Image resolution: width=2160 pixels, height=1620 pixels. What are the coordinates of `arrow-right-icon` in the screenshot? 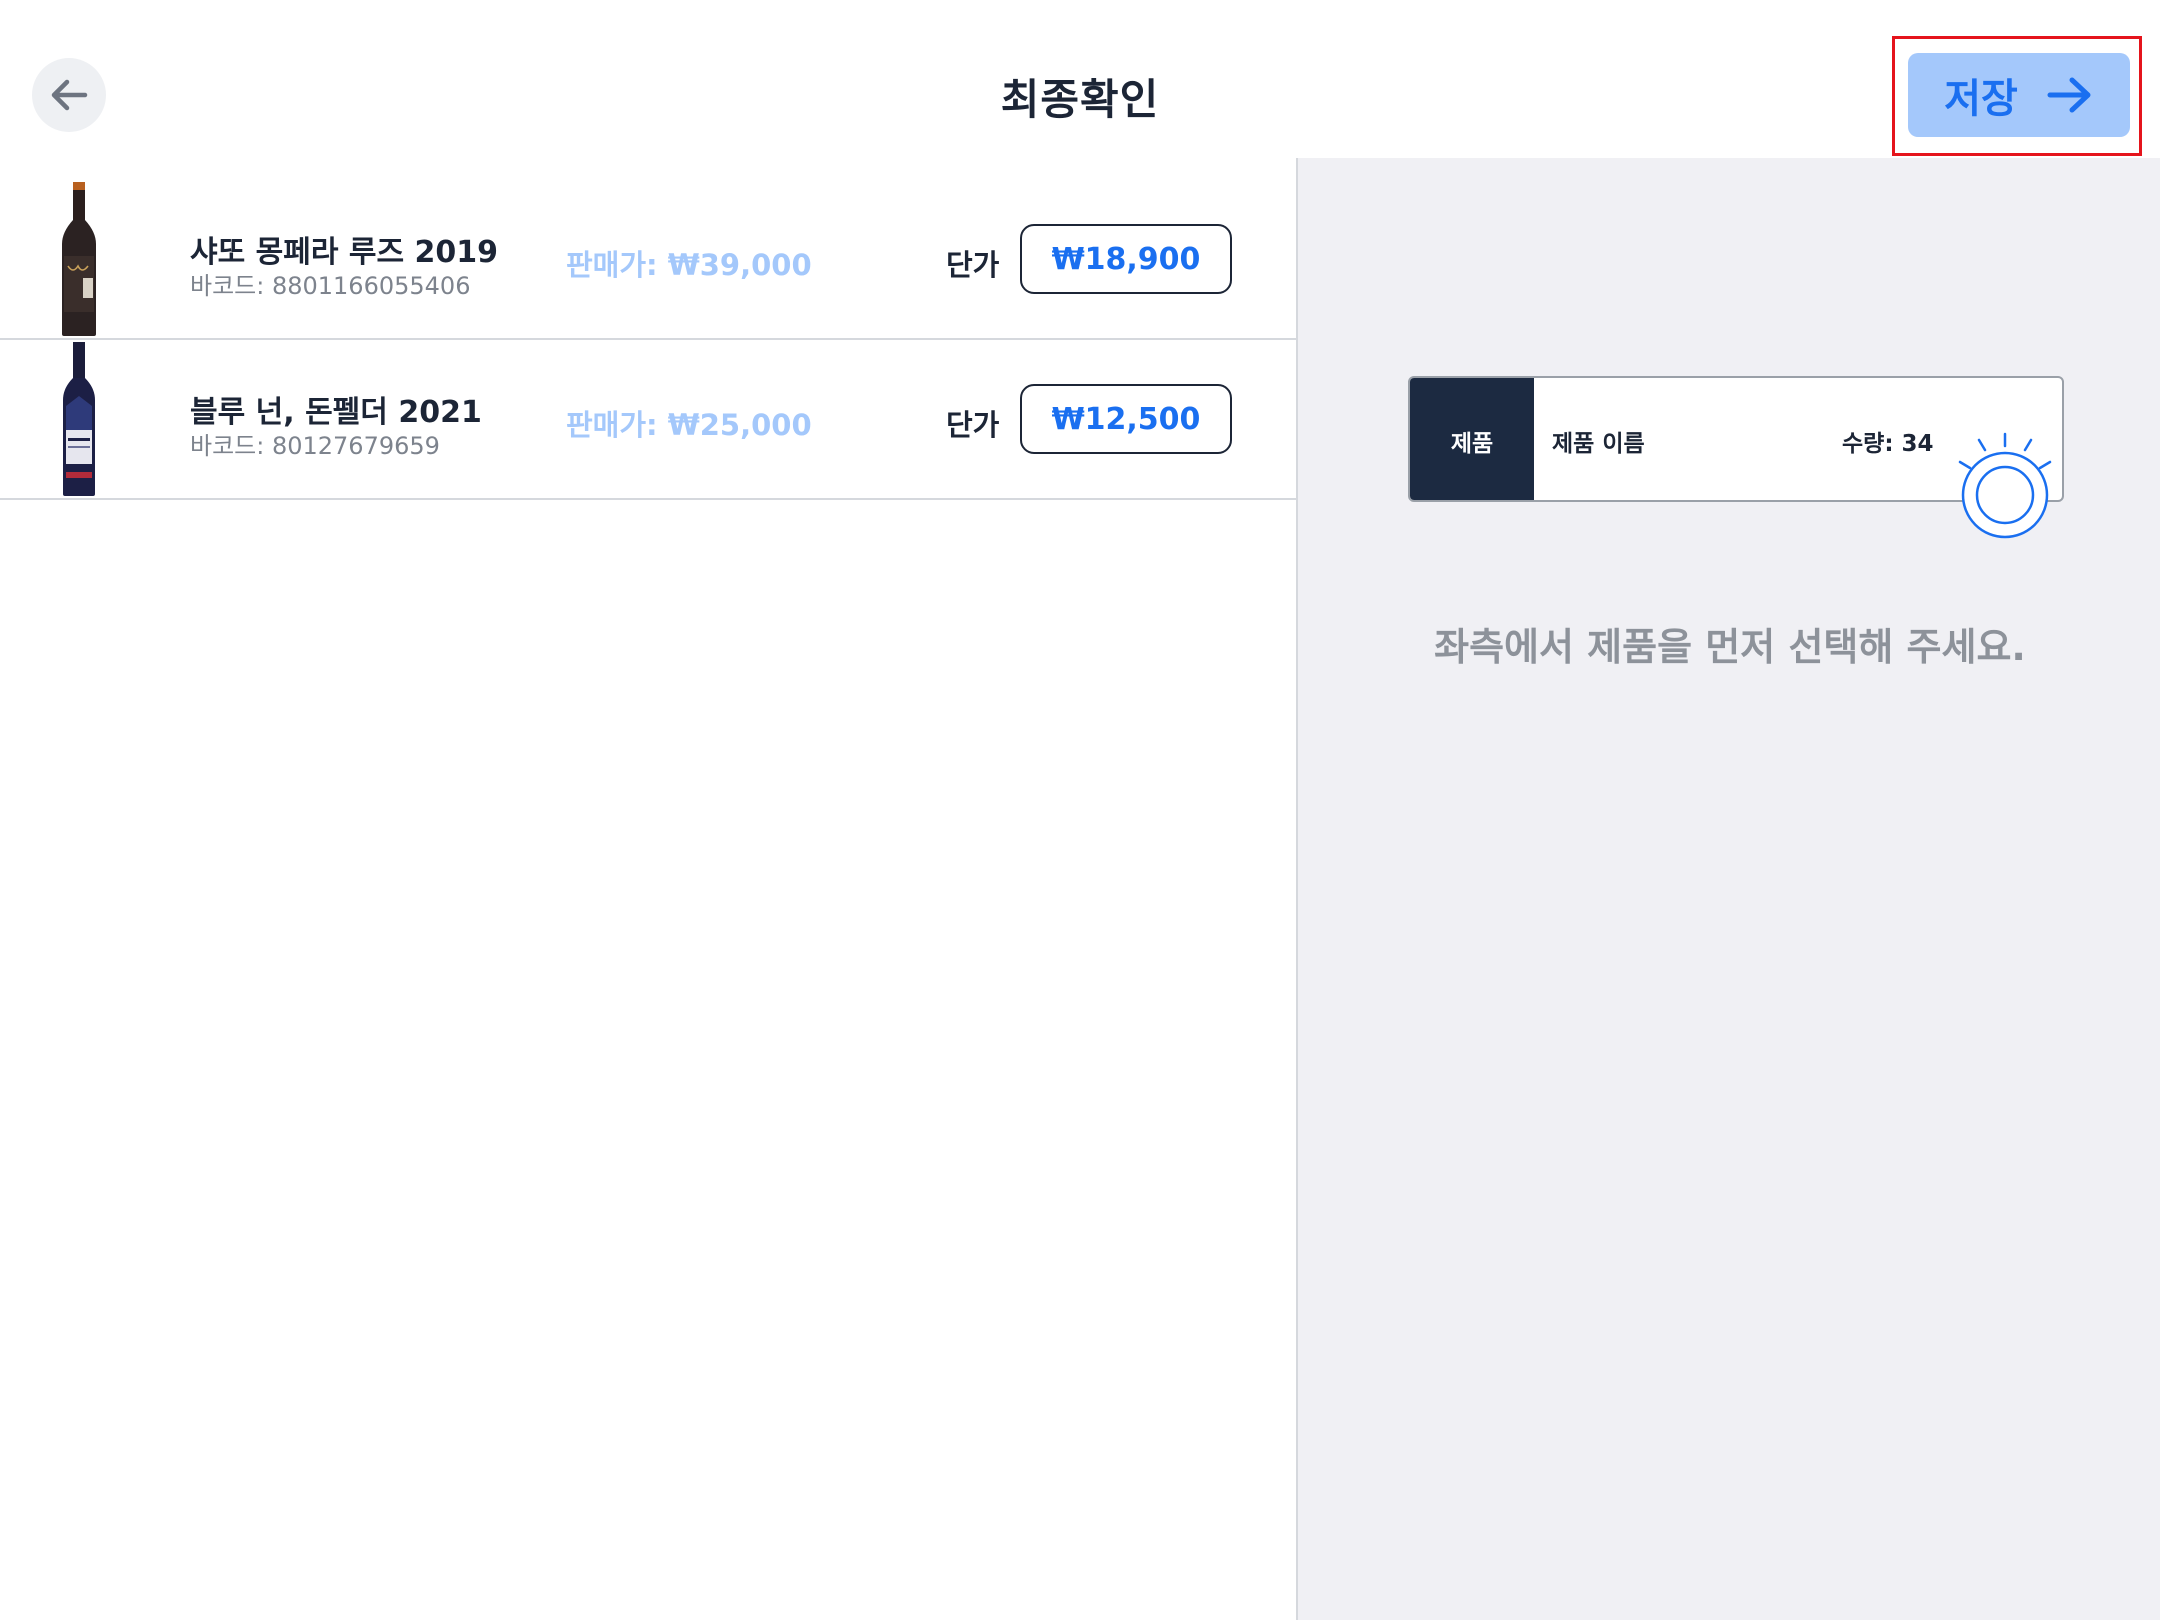 It's located at (2069, 95).